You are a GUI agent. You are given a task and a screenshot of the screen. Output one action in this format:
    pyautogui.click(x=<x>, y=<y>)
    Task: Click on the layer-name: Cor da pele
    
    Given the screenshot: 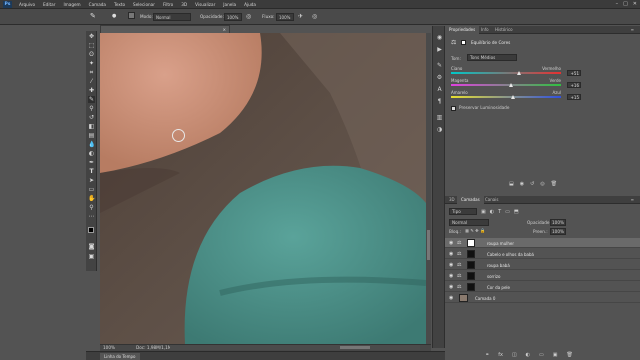 What is the action you would take?
    pyautogui.click(x=498, y=287)
    